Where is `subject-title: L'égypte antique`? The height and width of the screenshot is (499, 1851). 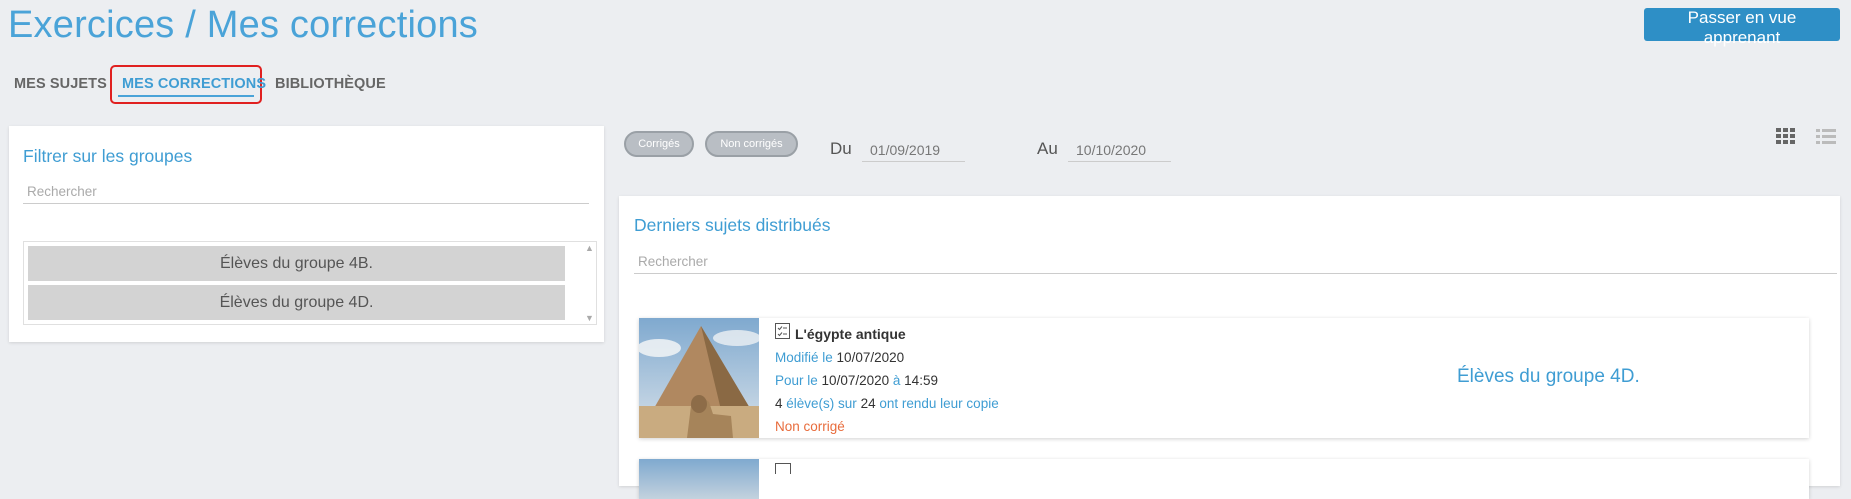 subject-title: L'égypte antique is located at coordinates (850, 334).